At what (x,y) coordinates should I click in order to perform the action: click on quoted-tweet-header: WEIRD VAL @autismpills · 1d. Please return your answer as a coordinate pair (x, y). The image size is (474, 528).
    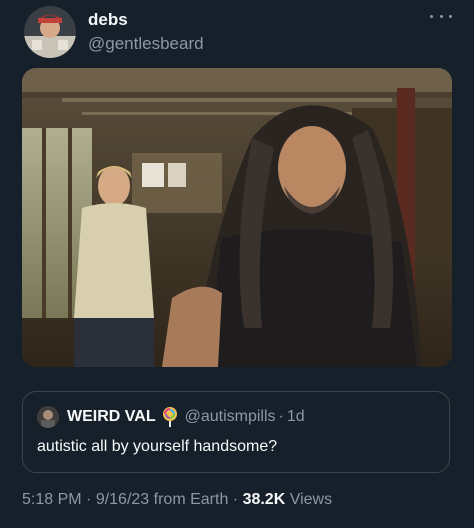
    Looking at the image, I should click on (186, 417).